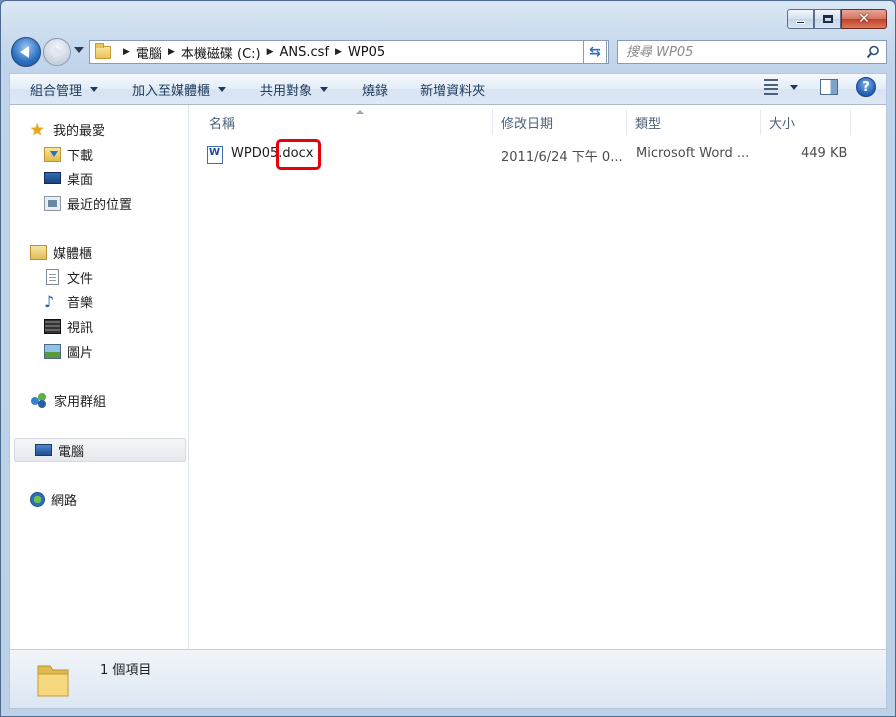 The height and width of the screenshot is (717, 896). What do you see at coordinates (80, 180) in the screenshot?
I see `nav-desktop-label: 桌面` at bounding box center [80, 180].